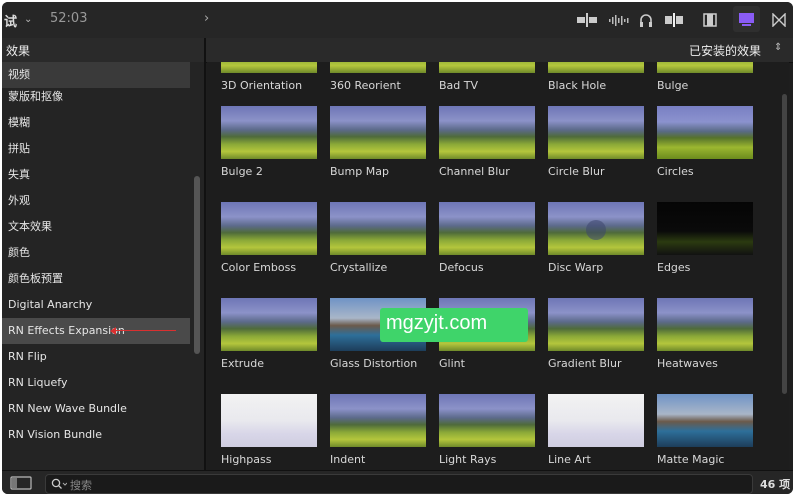 This screenshot has width=797, height=497. I want to click on effect-label: Bulge, so click(673, 85).